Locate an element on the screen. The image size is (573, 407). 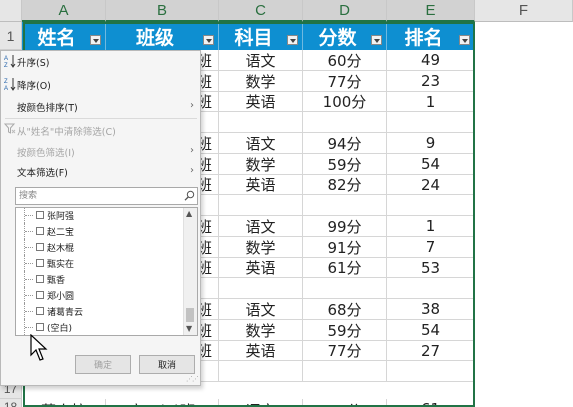
cell-subject-partial: 语文 is located at coordinates (261, 403).